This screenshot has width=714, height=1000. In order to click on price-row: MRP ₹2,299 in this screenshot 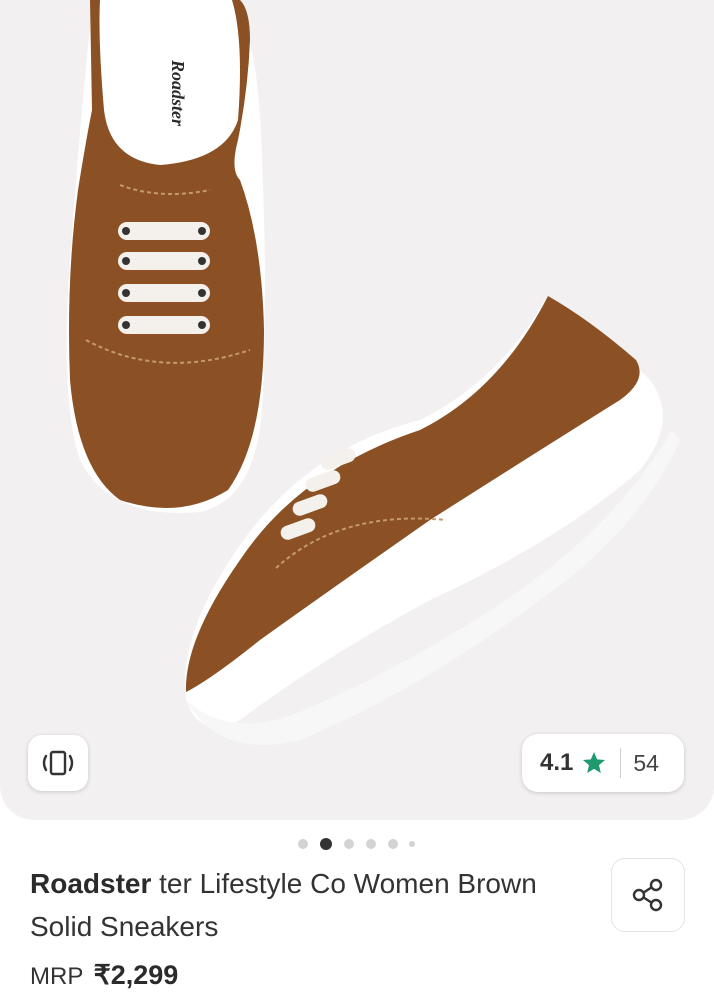, I will do `click(104, 975)`.